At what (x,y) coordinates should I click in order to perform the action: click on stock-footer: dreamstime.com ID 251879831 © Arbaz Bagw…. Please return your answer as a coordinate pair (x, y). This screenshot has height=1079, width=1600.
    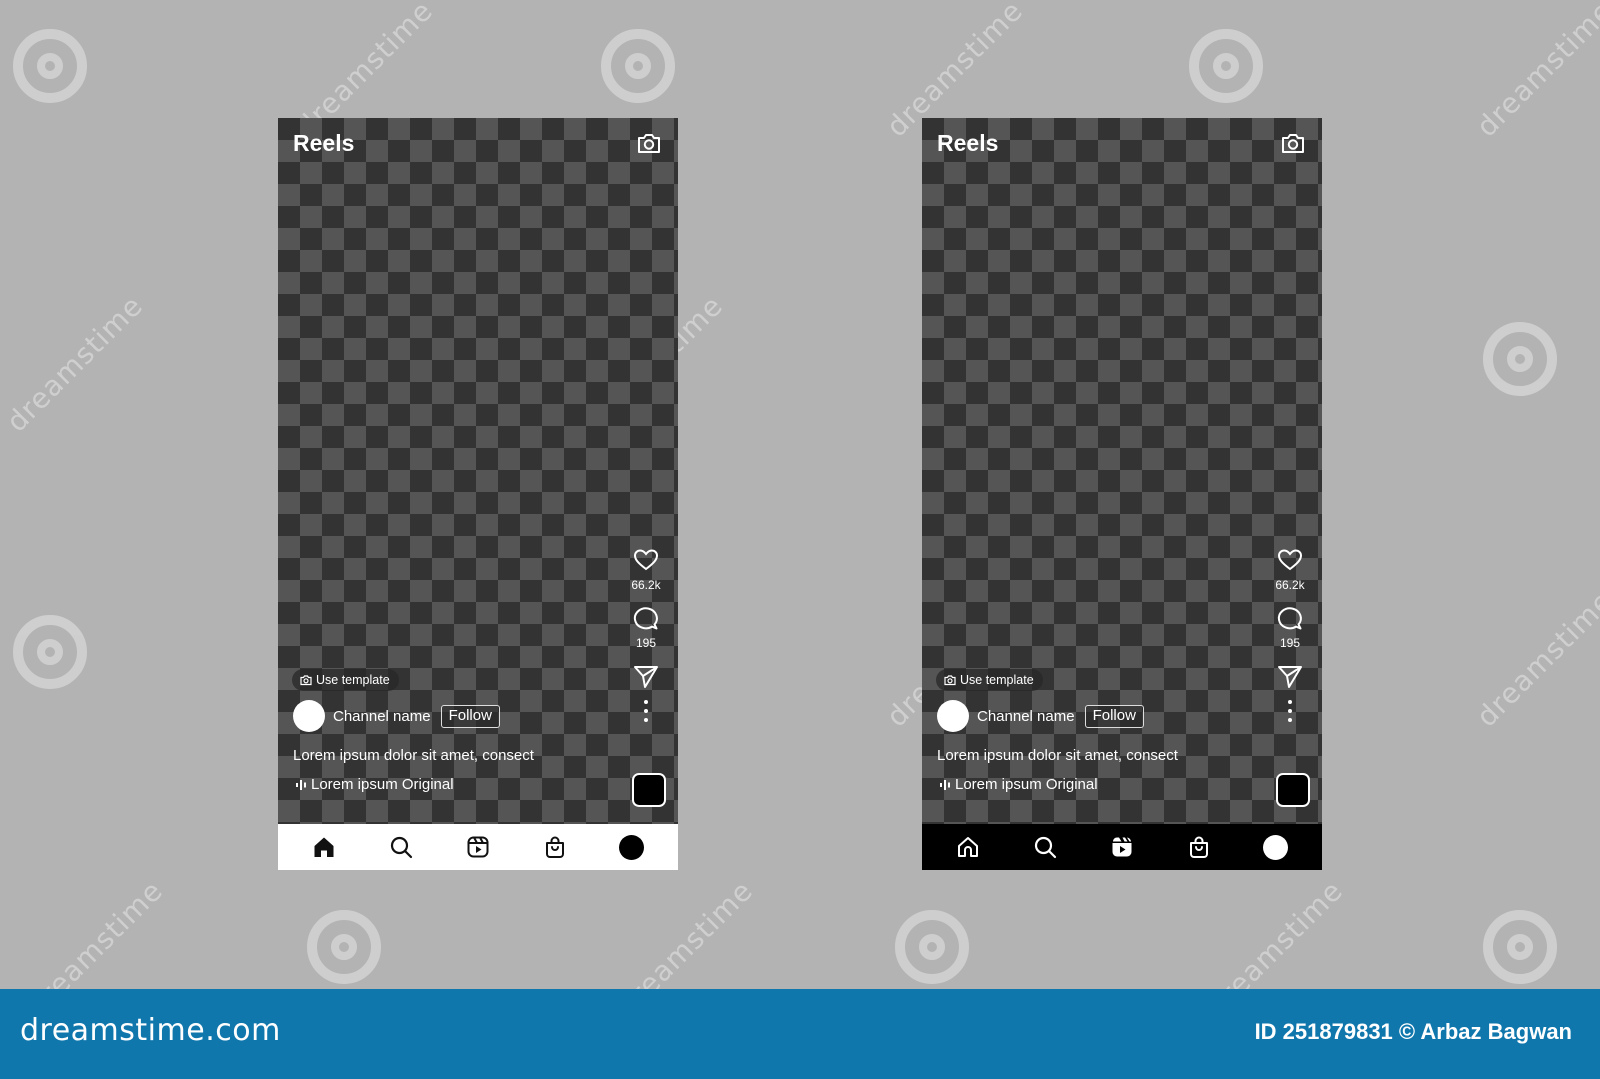
    Looking at the image, I should click on (800, 1034).